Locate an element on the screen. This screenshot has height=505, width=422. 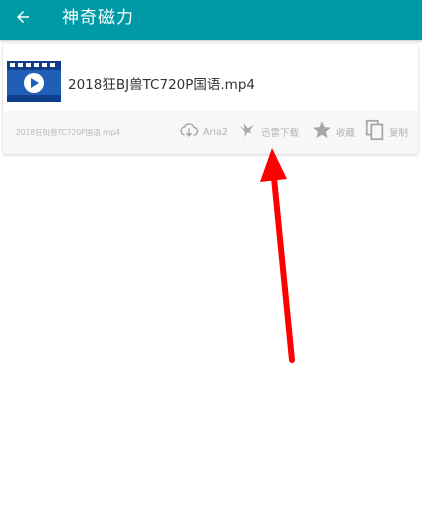
file-name-caption: 2018狂BJ兽TC720P国语.mp4 is located at coordinates (68, 132).